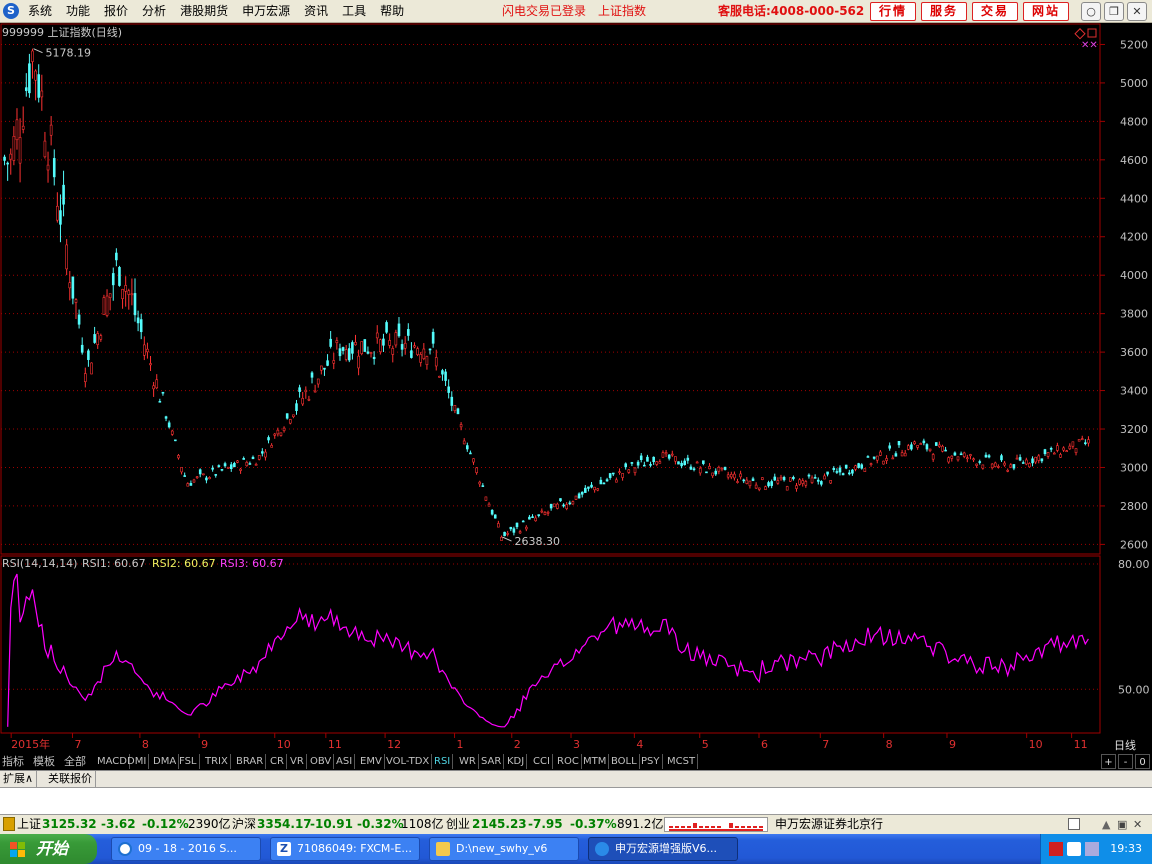  What do you see at coordinates (78, 11) in the screenshot?
I see `menu-function: 功能` at bounding box center [78, 11].